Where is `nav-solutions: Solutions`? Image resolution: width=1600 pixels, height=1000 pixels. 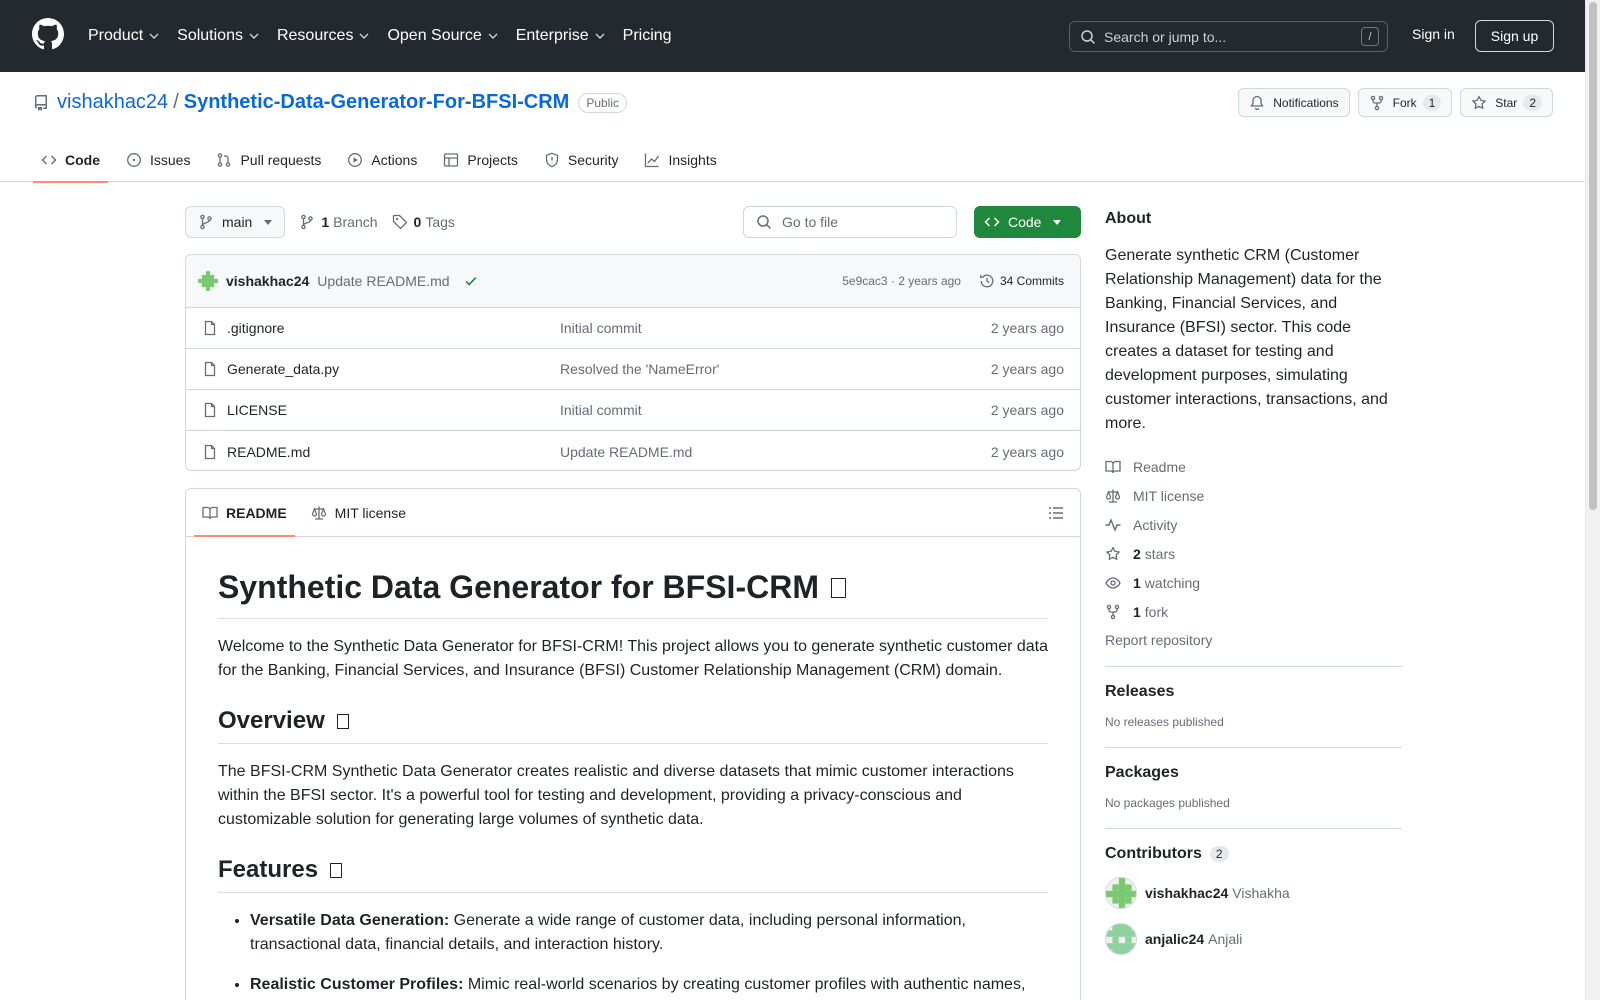 nav-solutions: Solutions is located at coordinates (218, 36).